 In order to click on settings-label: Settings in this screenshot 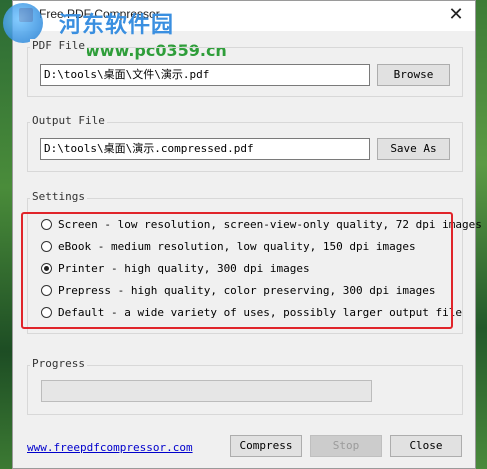, I will do `click(58, 196)`.